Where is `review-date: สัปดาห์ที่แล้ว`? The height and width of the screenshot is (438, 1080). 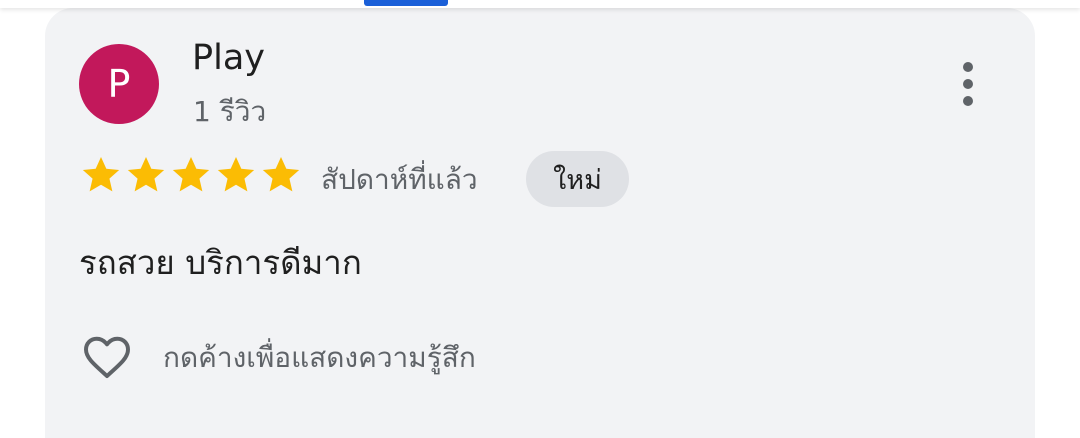
review-date: สัปดาห์ที่แล้ว is located at coordinates (399, 179).